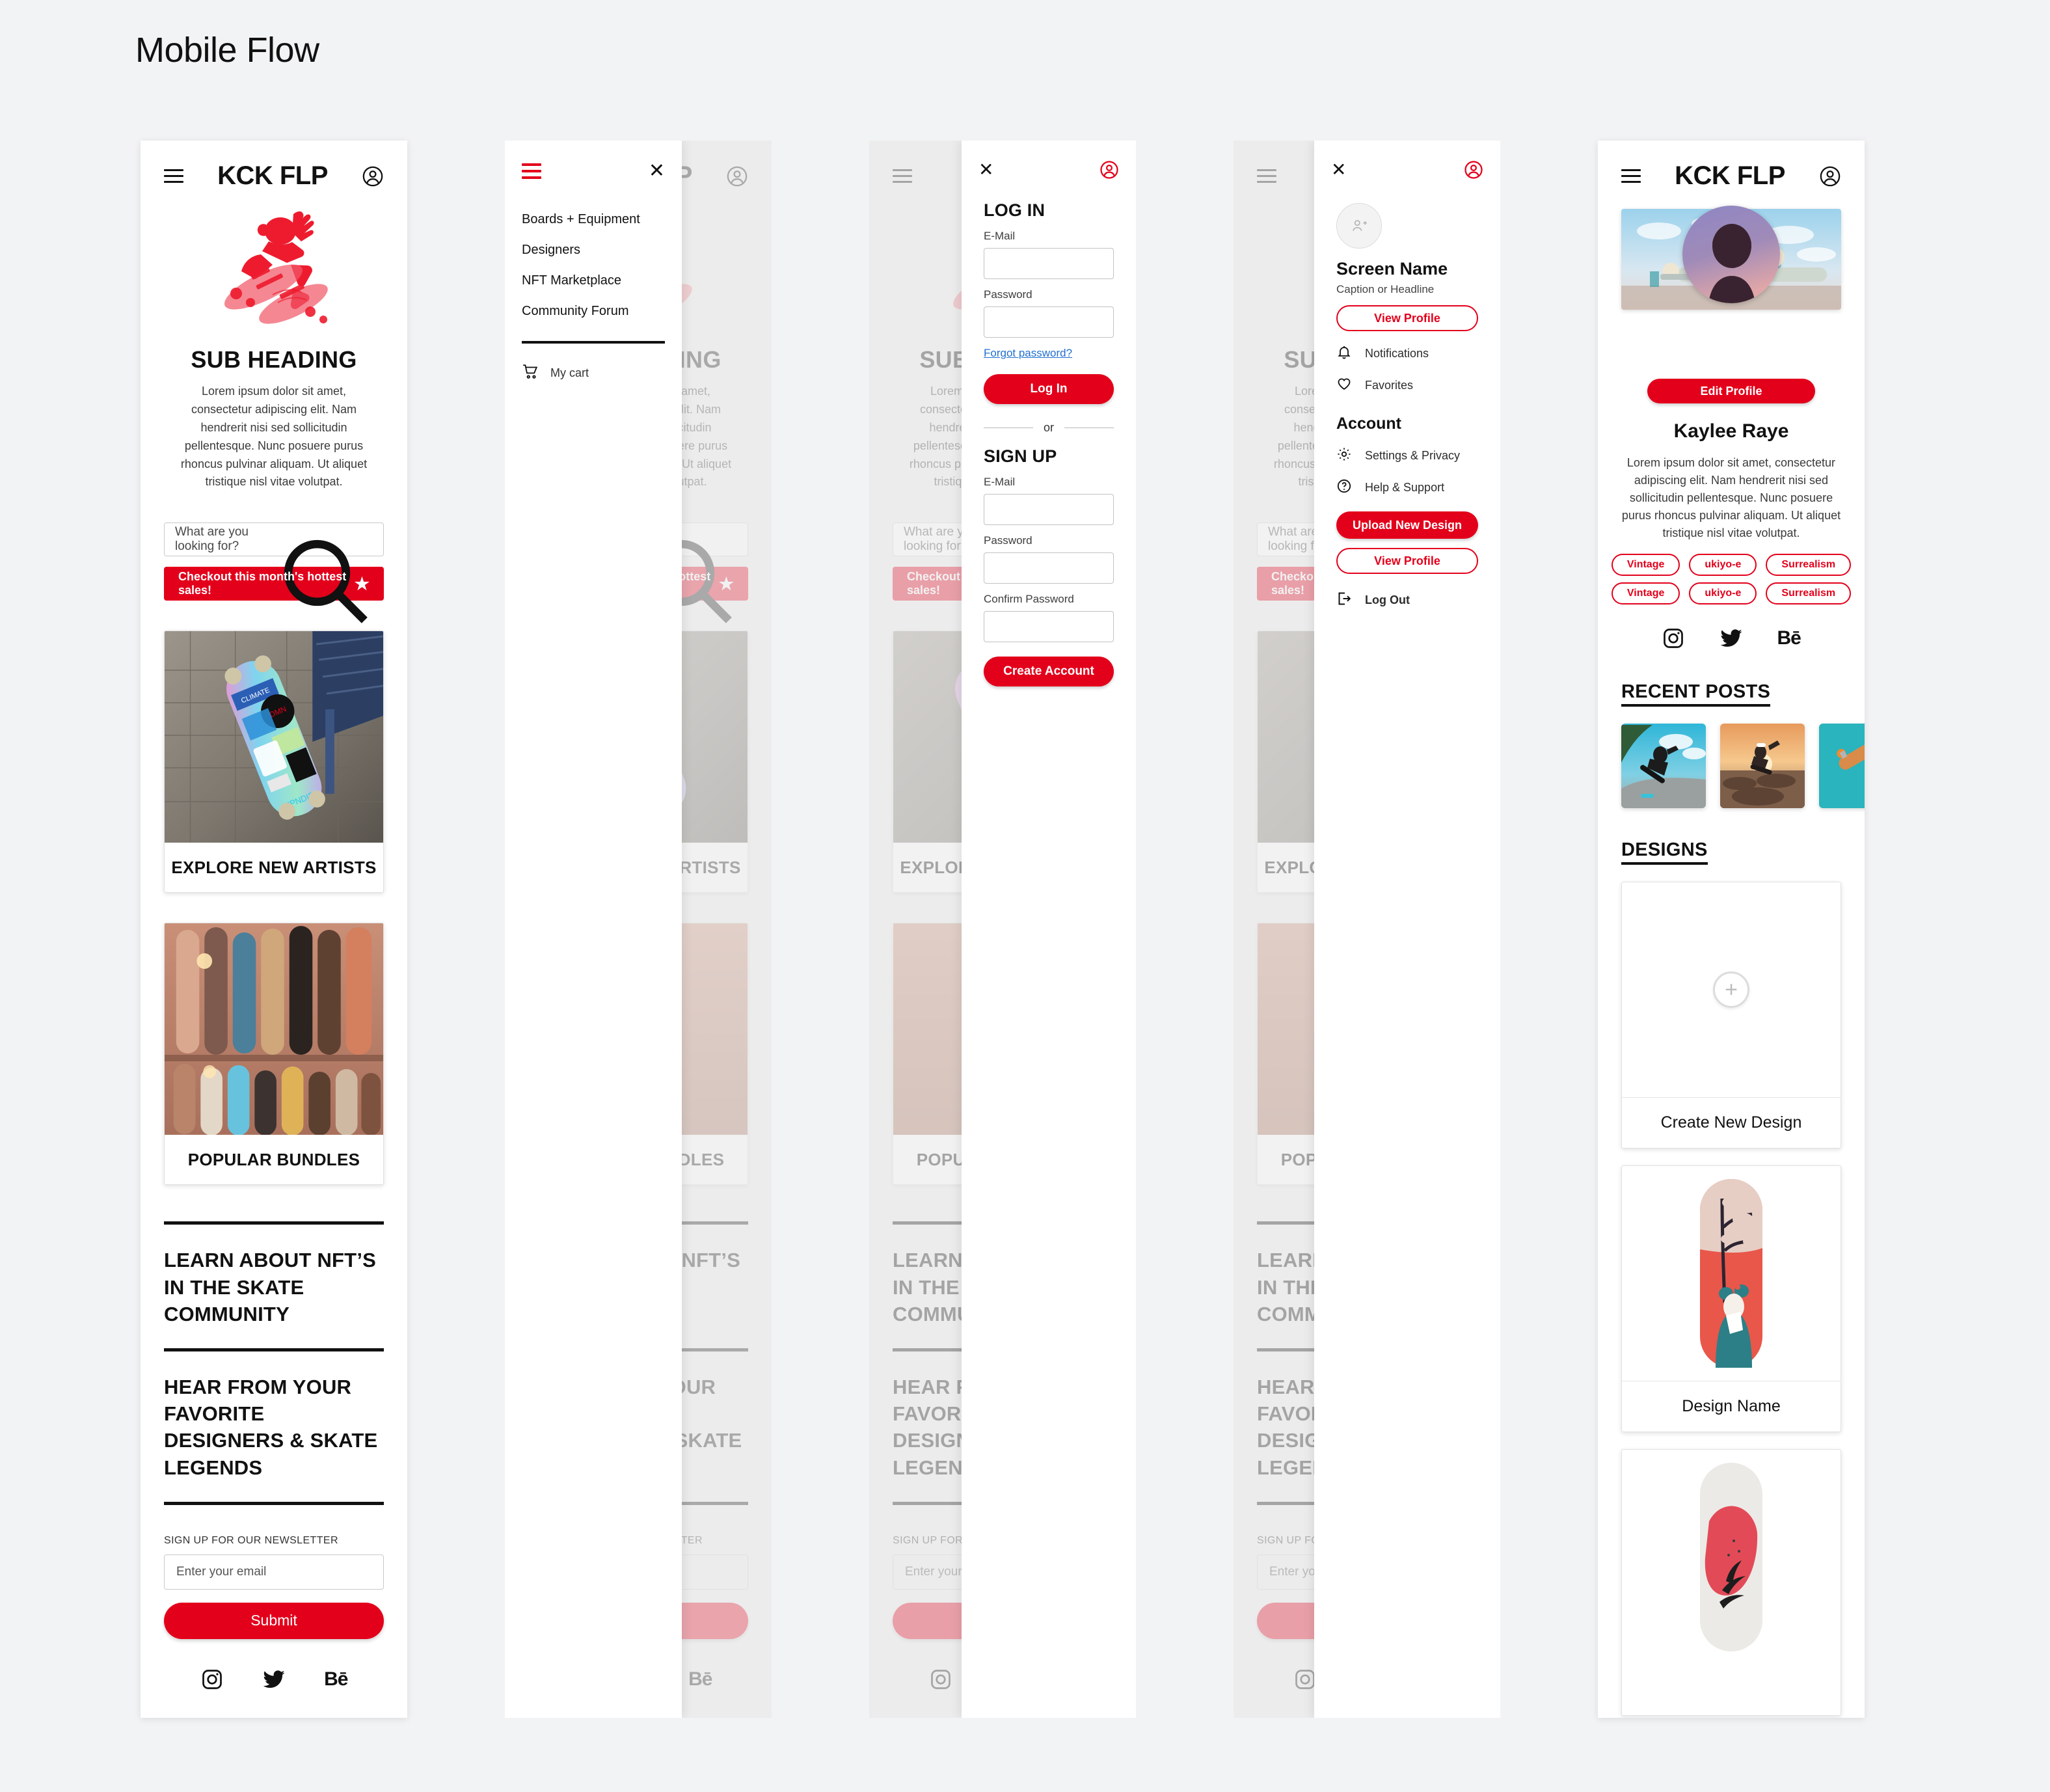 Image resolution: width=2050 pixels, height=1792 pixels. Describe the element at coordinates (1407, 455) in the screenshot. I see `account-item-settings: Settings & Privacy` at that location.